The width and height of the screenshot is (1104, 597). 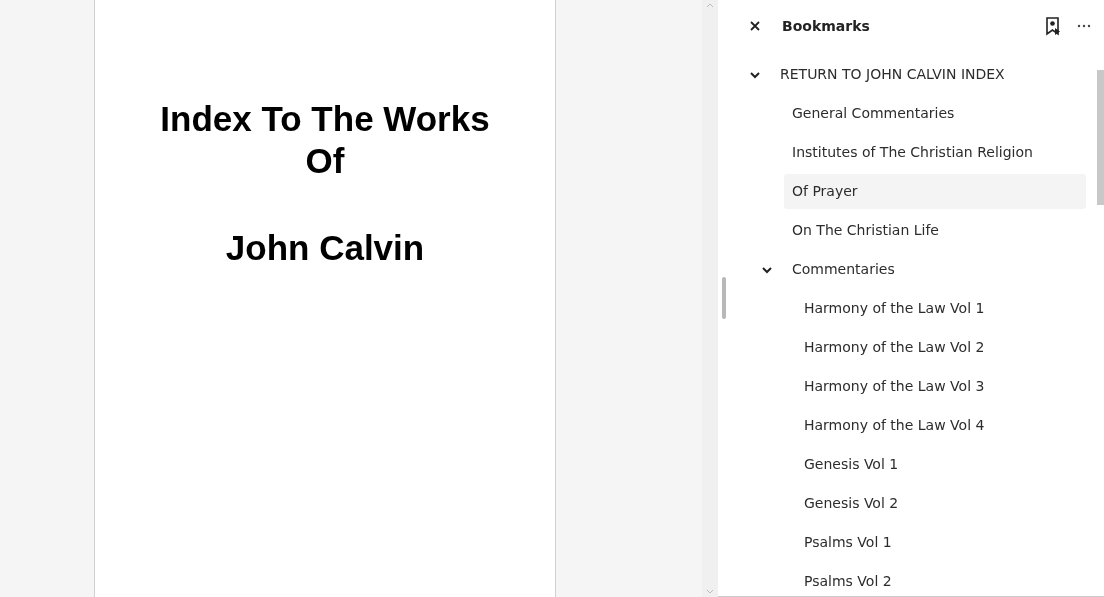 What do you see at coordinates (939, 113) in the screenshot?
I see `bookmark-item: General Commentaries` at bounding box center [939, 113].